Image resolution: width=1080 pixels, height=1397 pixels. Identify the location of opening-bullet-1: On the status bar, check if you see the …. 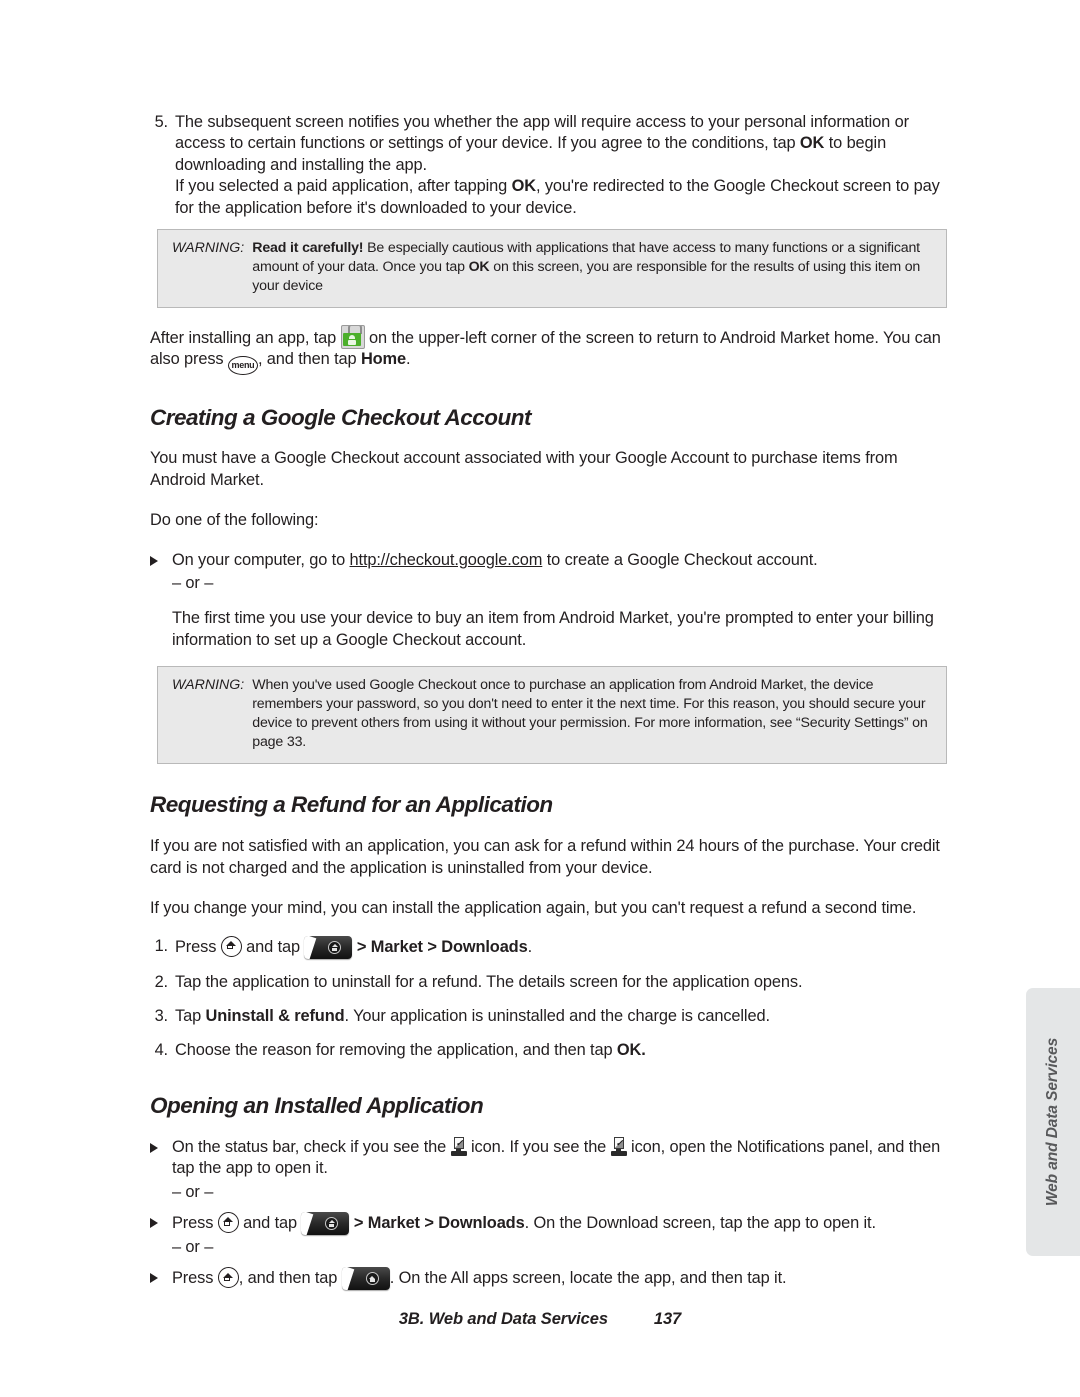
(550, 1158).